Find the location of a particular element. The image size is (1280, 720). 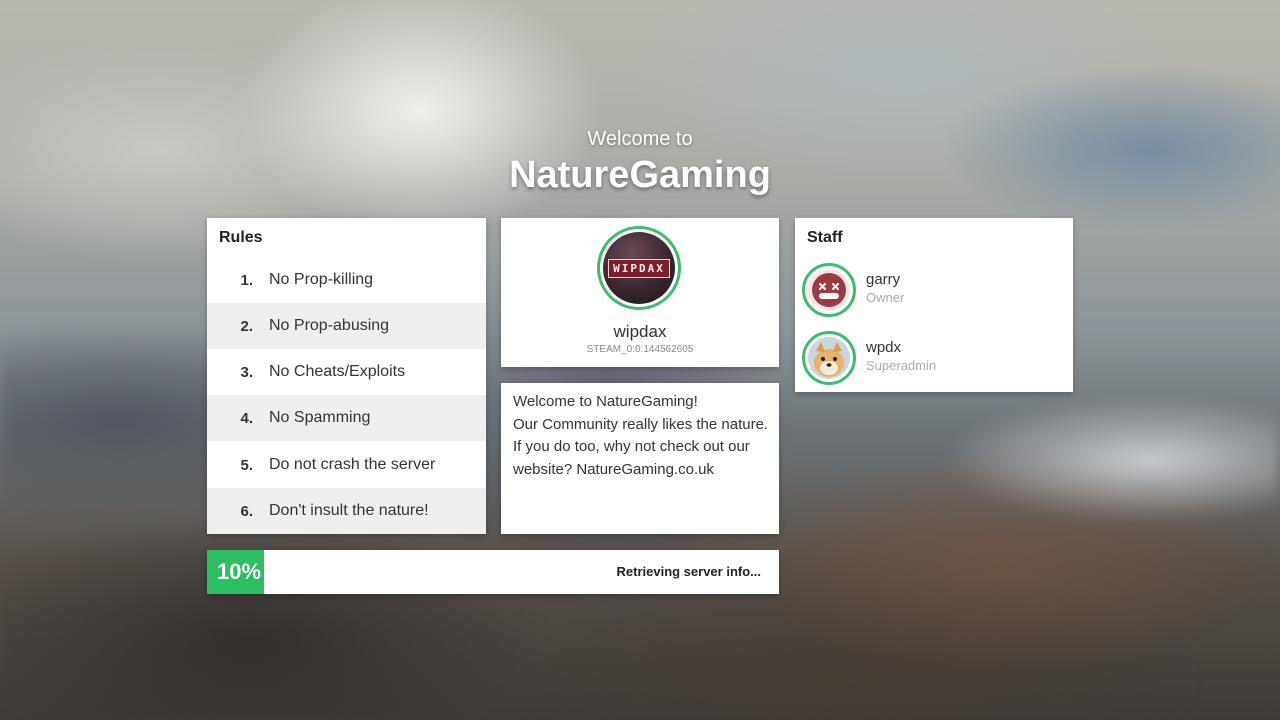

staff-member: garry Owner is located at coordinates (932, 290).